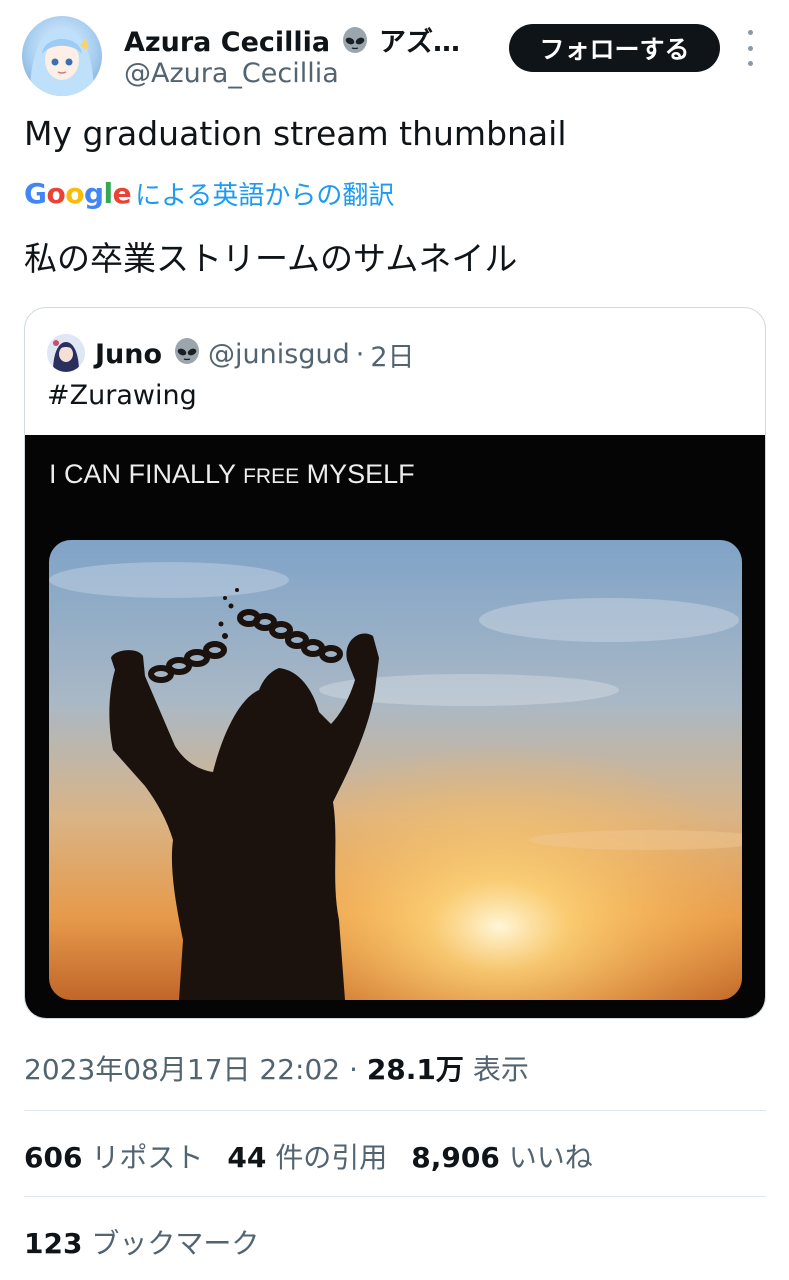  I want to click on reposts-count: 606, so click(53, 1157).